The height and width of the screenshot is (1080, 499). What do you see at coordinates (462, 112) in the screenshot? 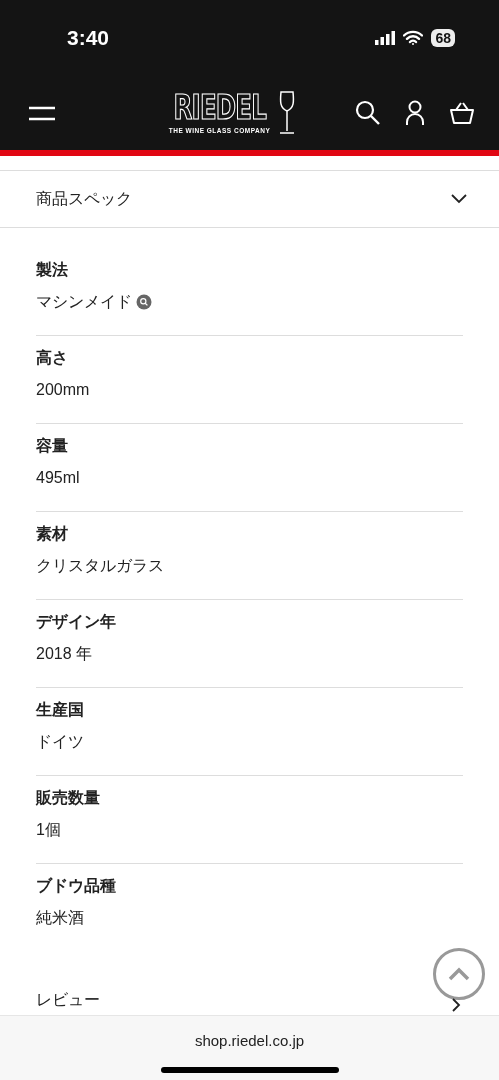
I see `basket-icon` at bounding box center [462, 112].